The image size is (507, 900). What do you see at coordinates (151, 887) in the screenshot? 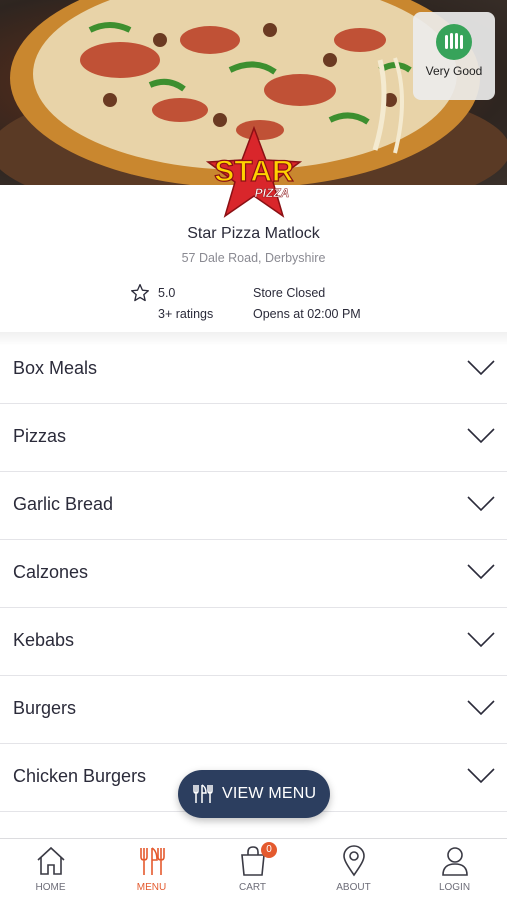
I see `nav-label-menu: MENU` at bounding box center [151, 887].